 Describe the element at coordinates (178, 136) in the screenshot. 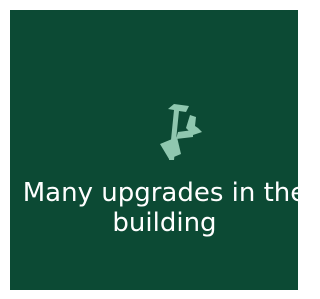

I see `nail-icon` at that location.